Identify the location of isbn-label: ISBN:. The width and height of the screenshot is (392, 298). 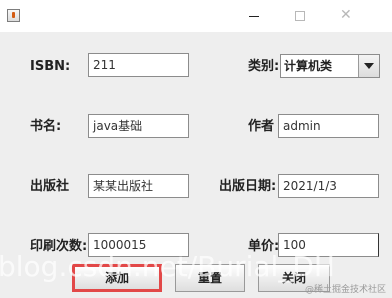
(50, 66).